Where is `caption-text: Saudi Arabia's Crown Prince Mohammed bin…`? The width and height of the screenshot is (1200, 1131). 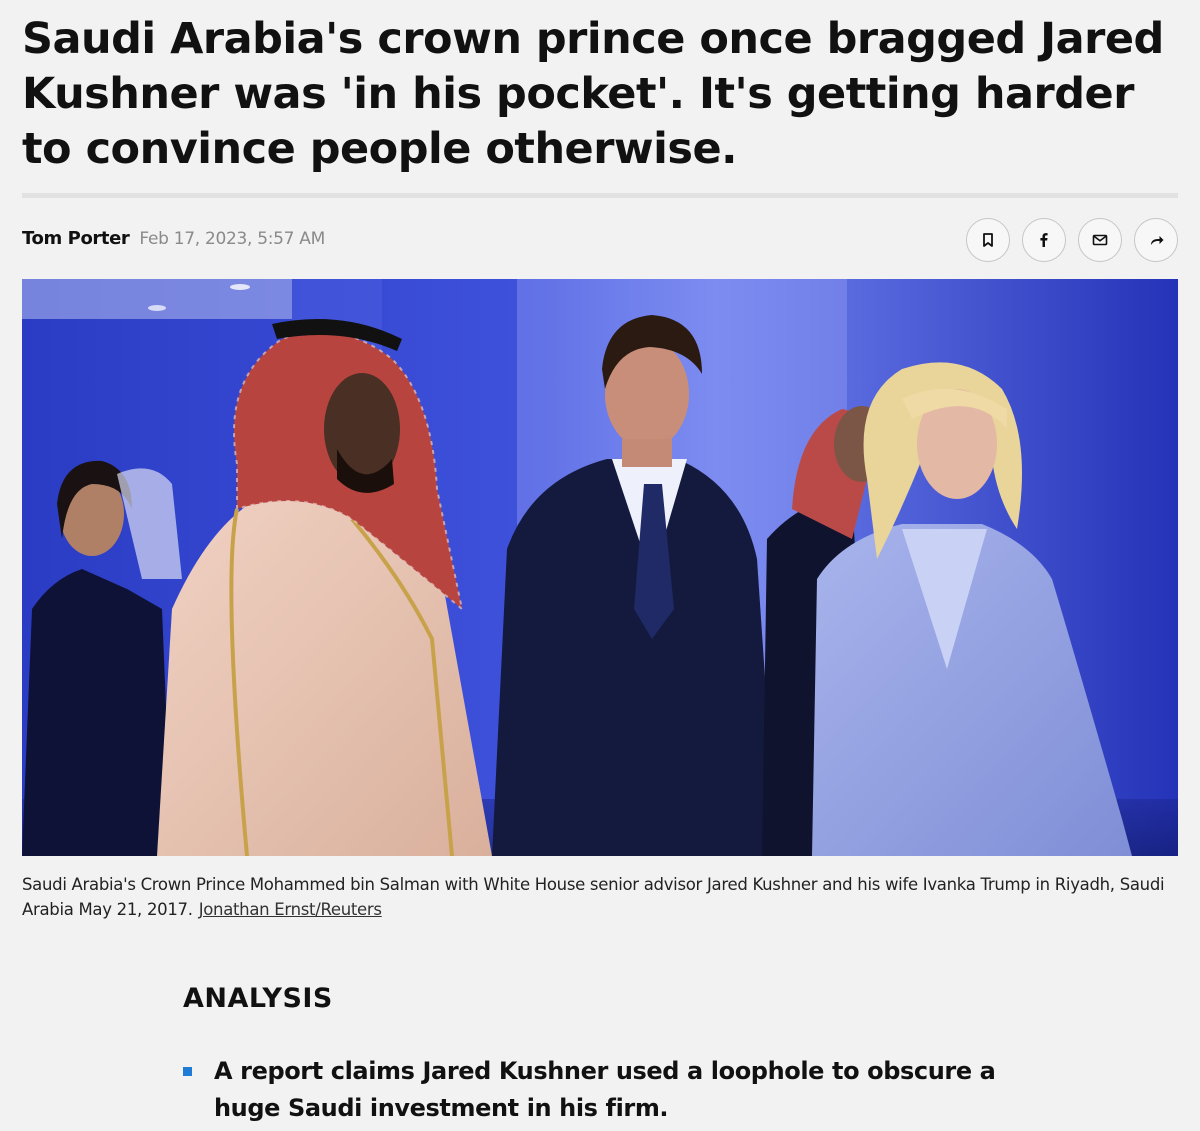
caption-text: Saudi Arabia's Crown Prince Mohammed bin… is located at coordinates (593, 897).